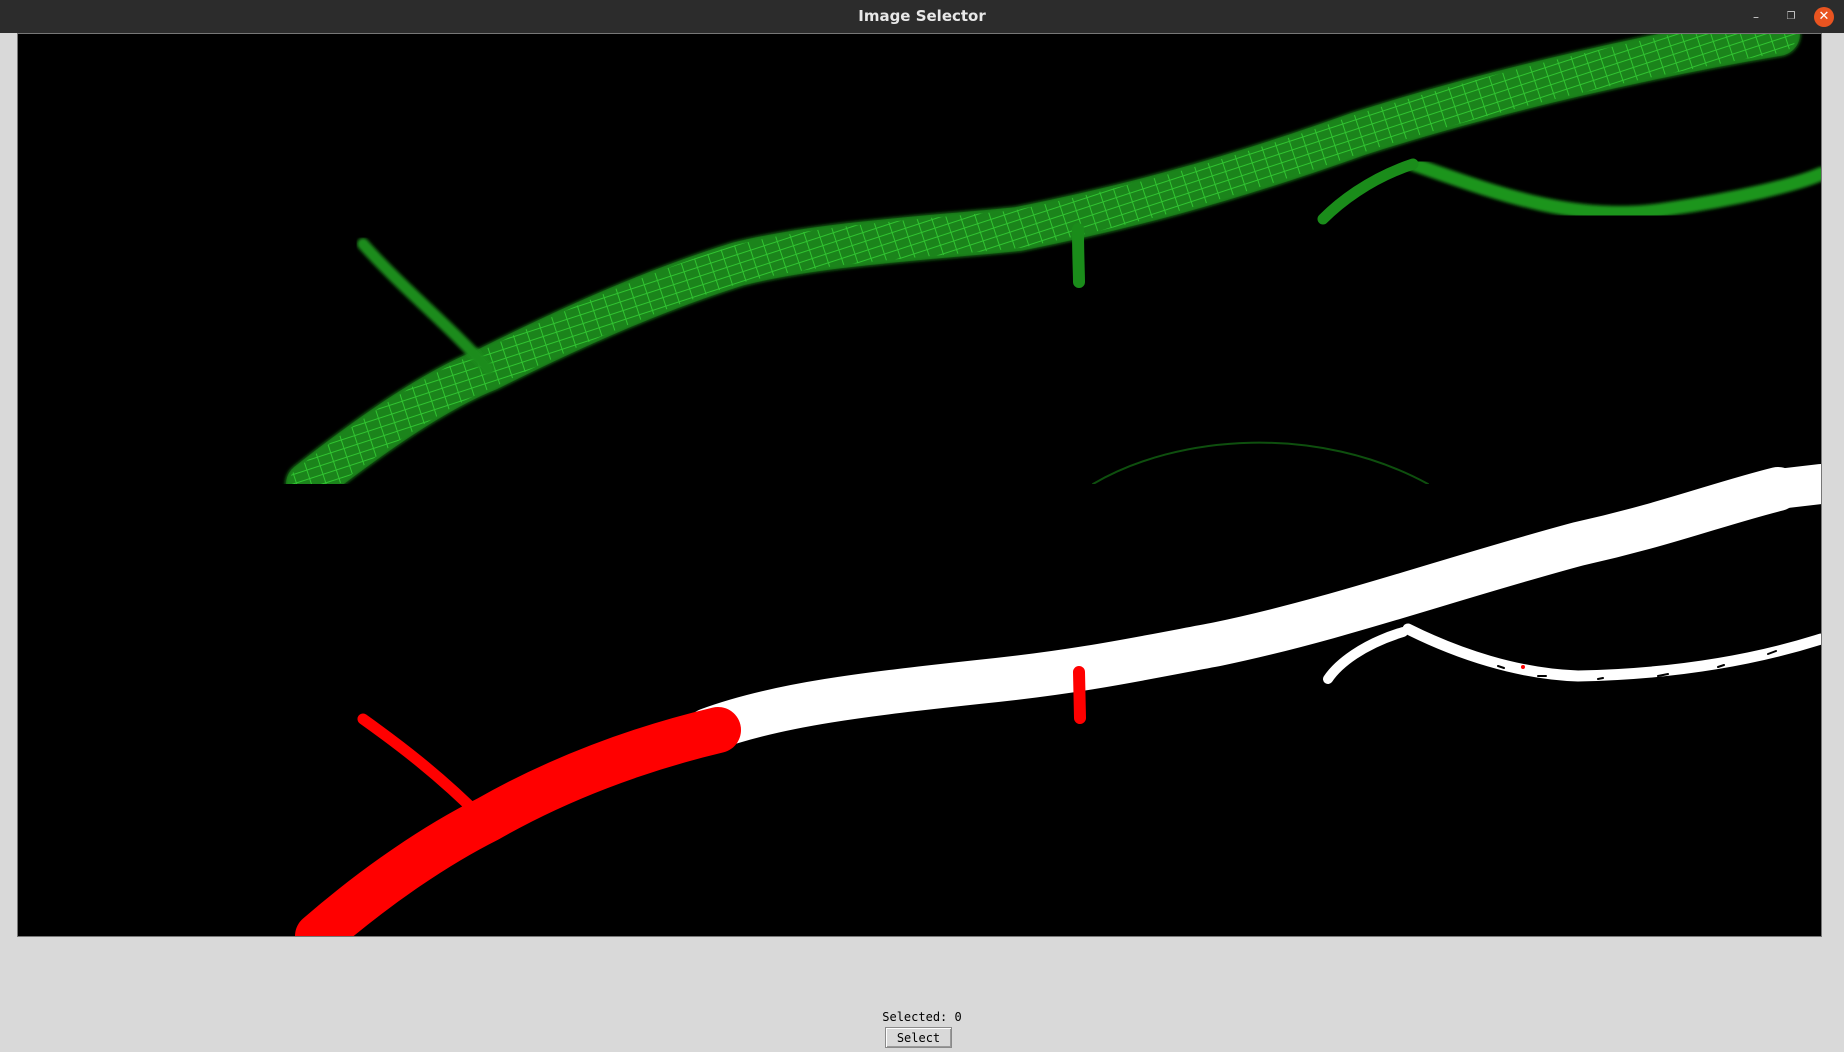 The image size is (1844, 1052). I want to click on close-icon: ✕, so click(1824, 17).